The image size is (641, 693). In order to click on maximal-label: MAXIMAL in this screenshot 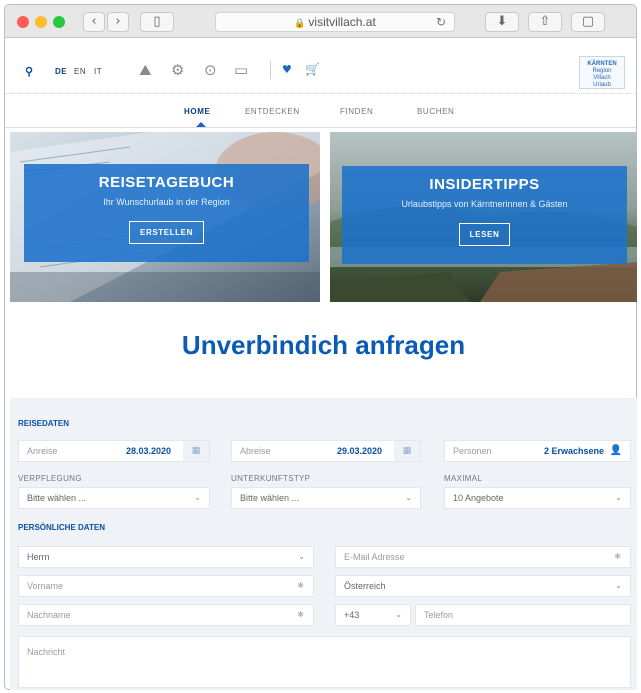, I will do `click(463, 478)`.